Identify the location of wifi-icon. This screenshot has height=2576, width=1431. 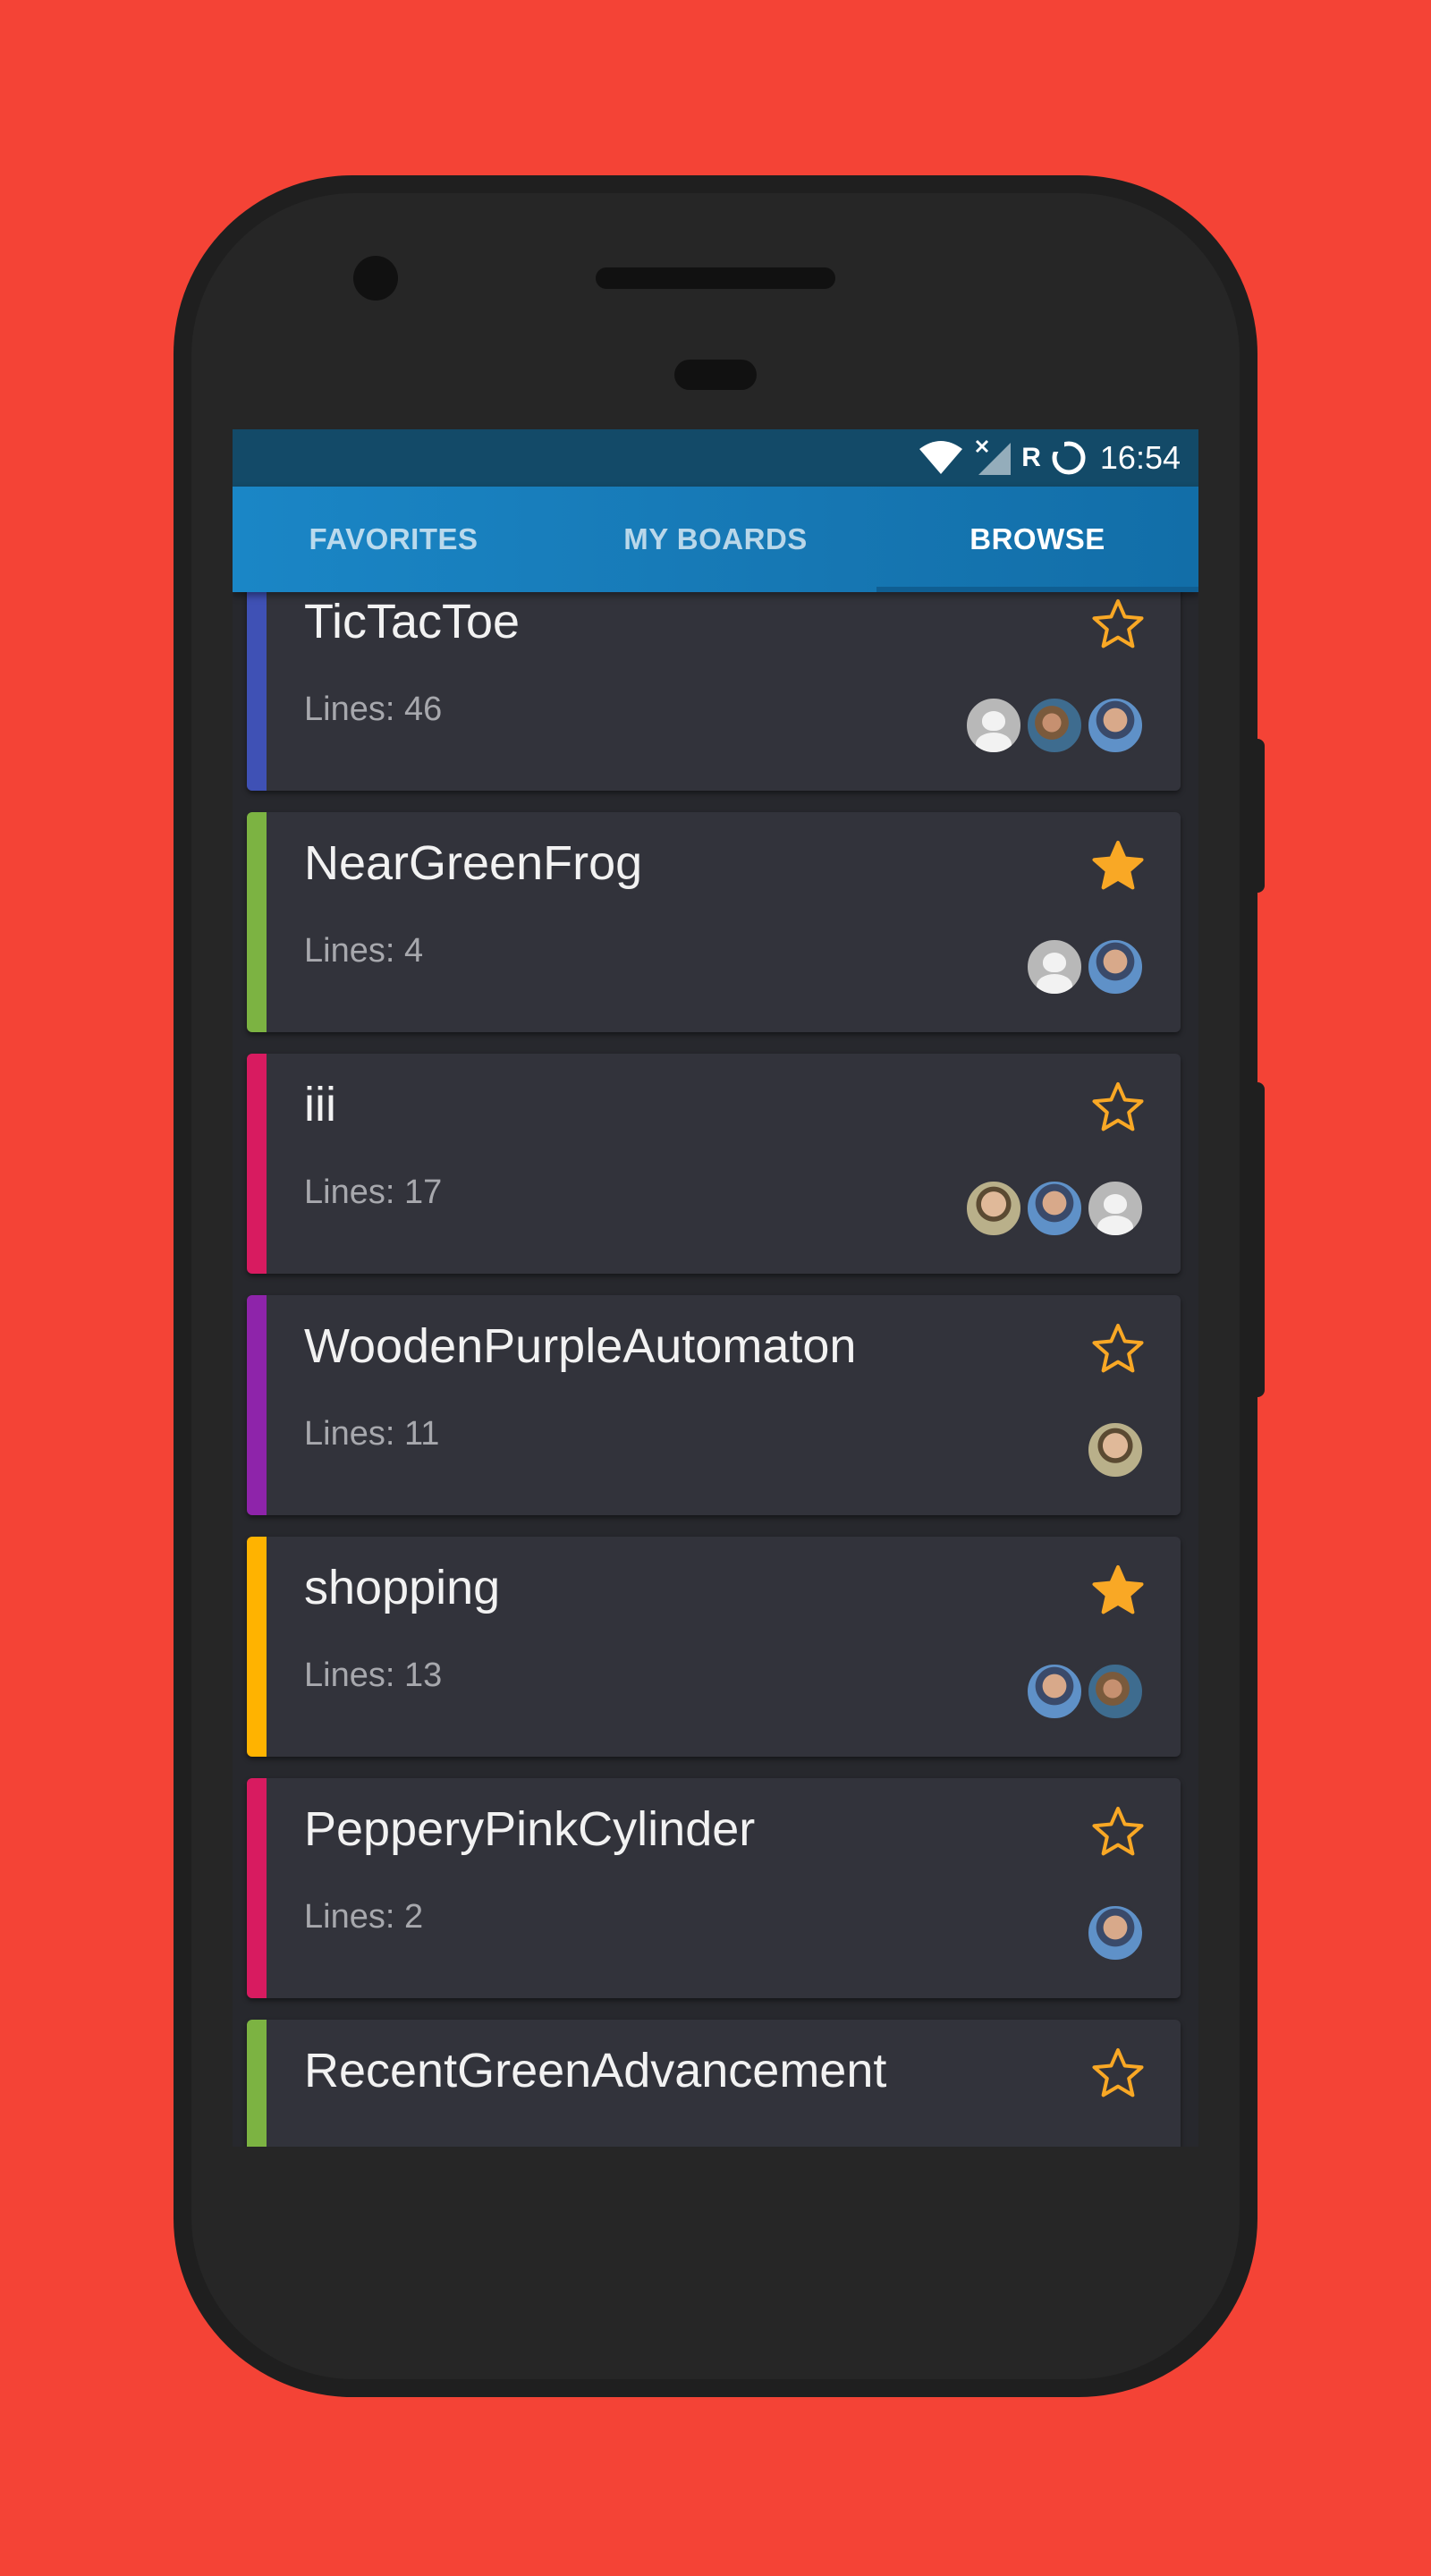
(941, 457).